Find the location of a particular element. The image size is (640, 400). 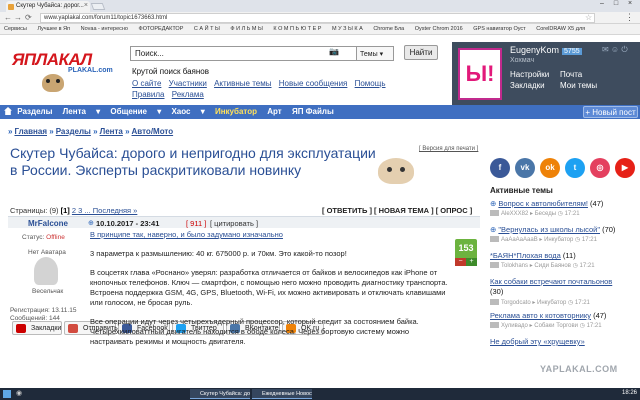

theme-time: 17:21 is located at coordinates (582, 303).